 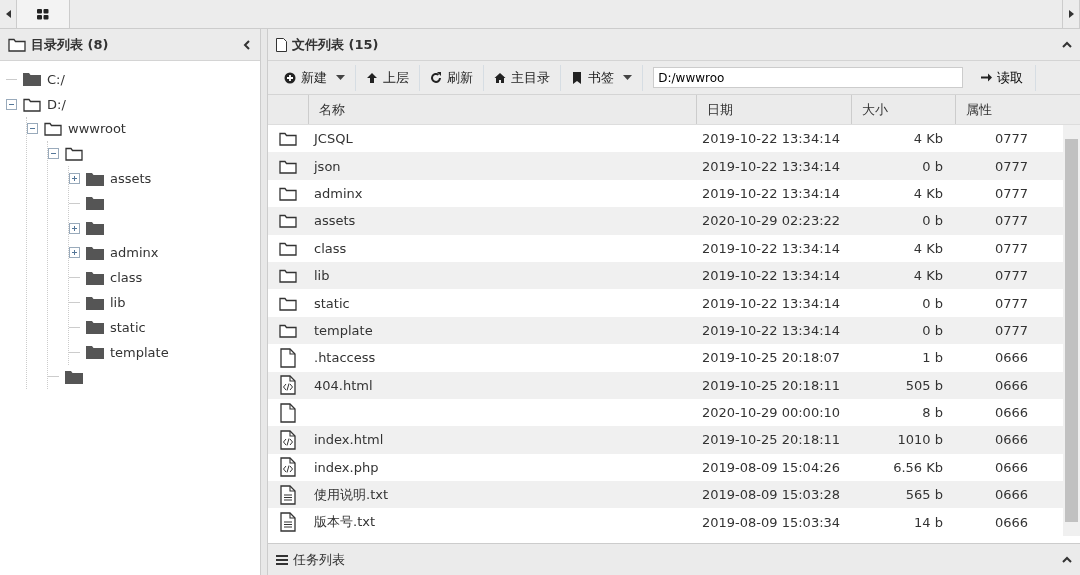 What do you see at coordinates (1071, 14) in the screenshot?
I see `scroll-right-icon` at bounding box center [1071, 14].